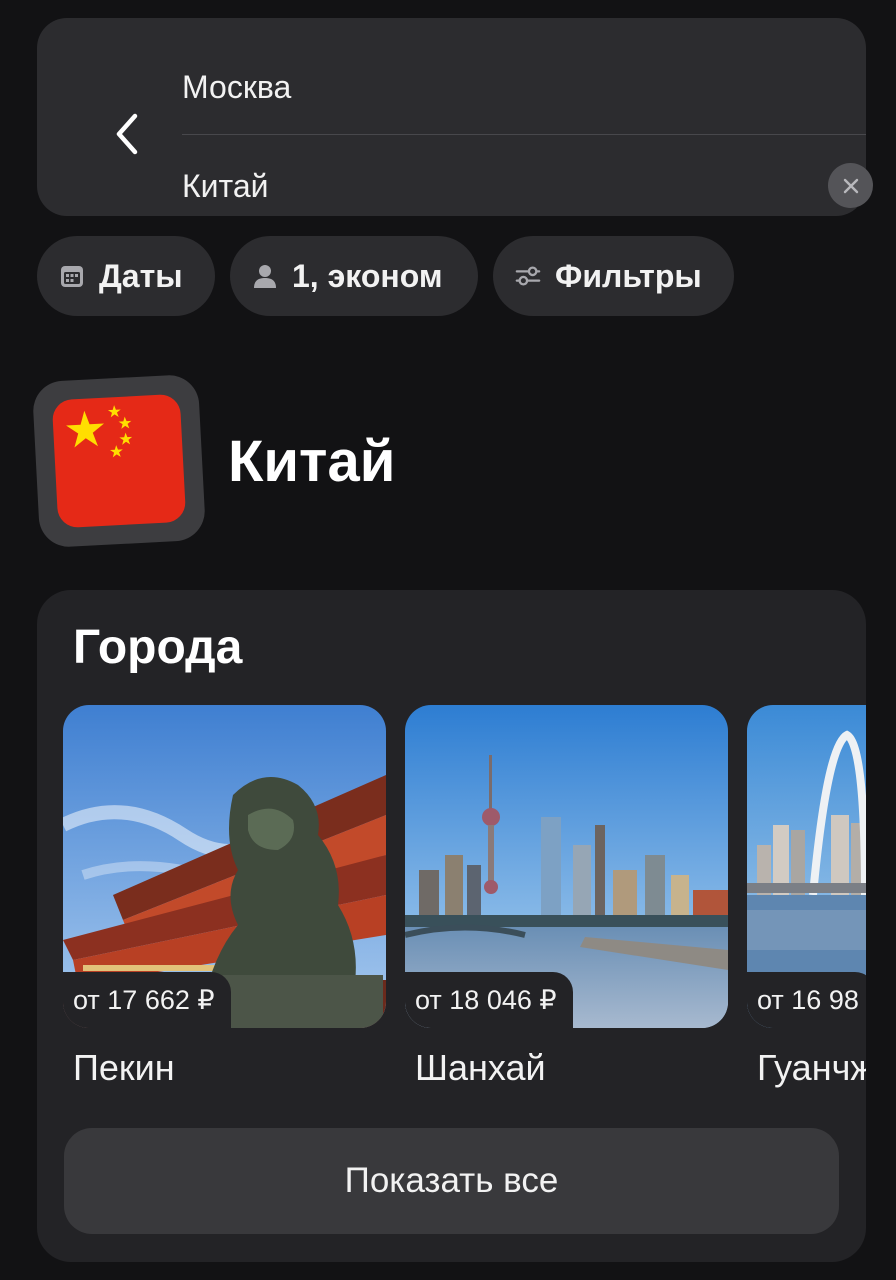  What do you see at coordinates (72, 276) in the screenshot?
I see `calendar-icon` at bounding box center [72, 276].